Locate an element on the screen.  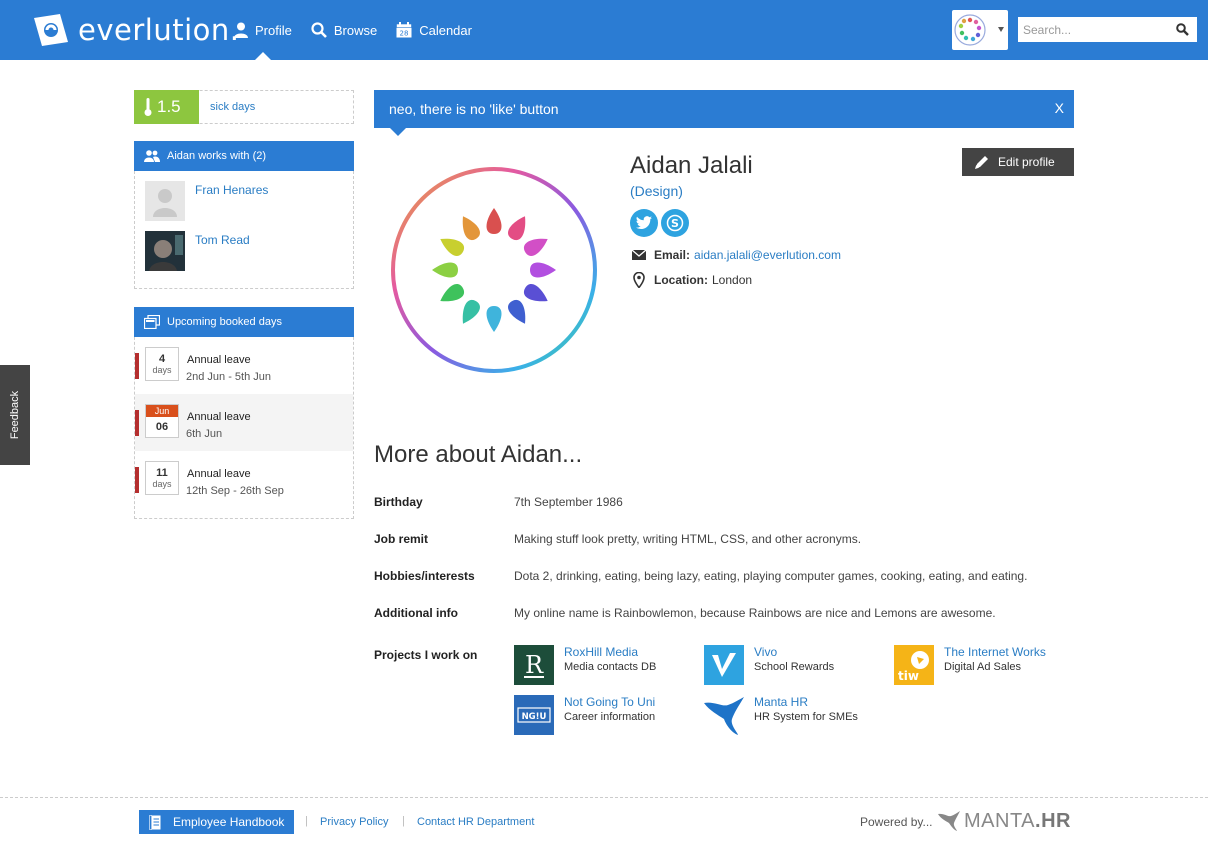
works-with-title: Aidan works with (2) is located at coordinates (217, 156).